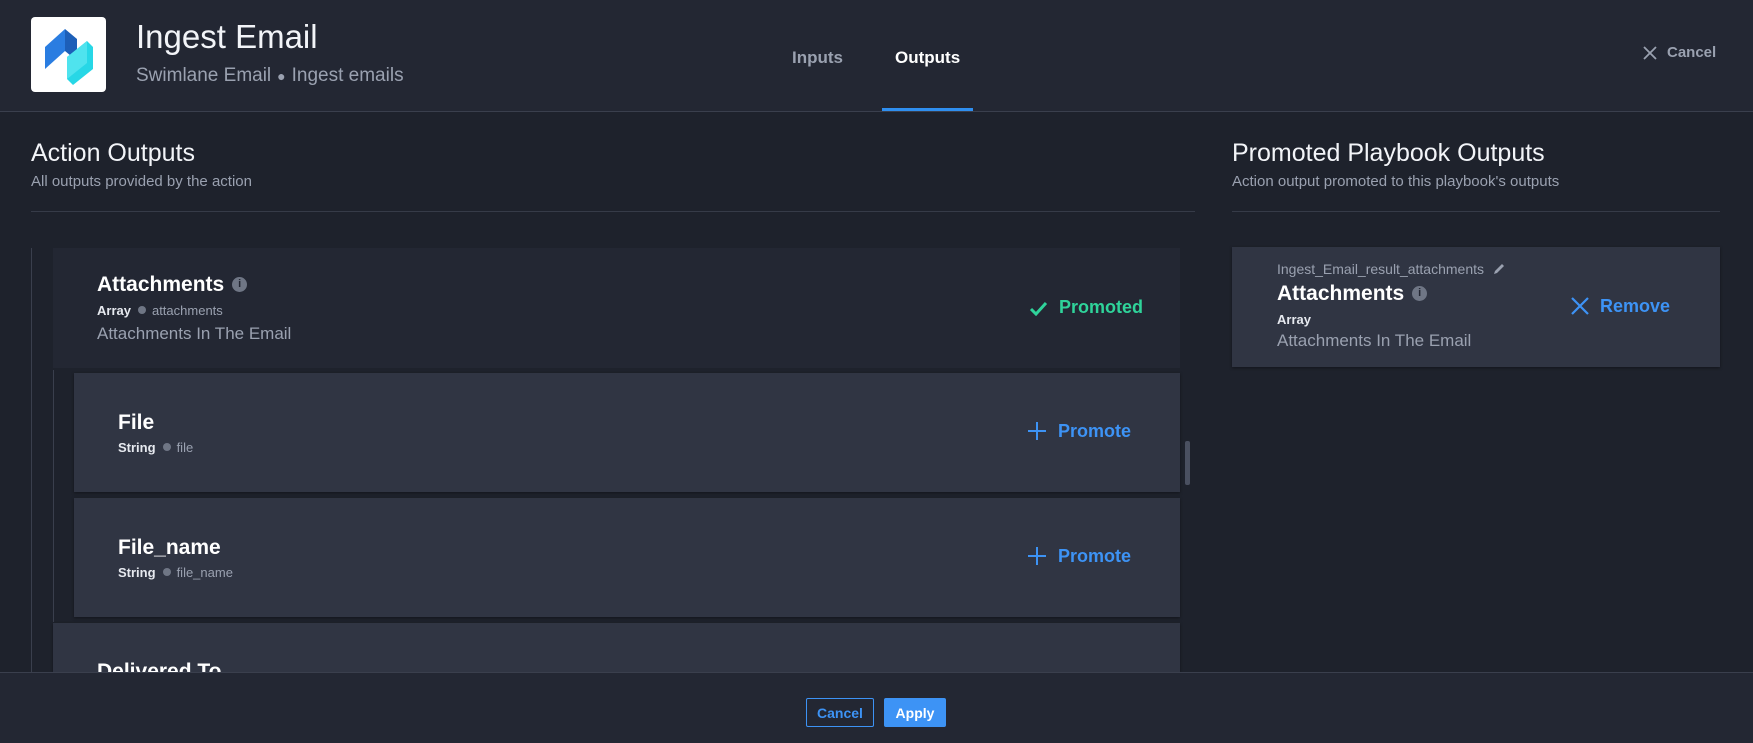 Image resolution: width=1753 pixels, height=743 pixels. Describe the element at coordinates (227, 36) in the screenshot. I see `page-title: Ingest Email` at that location.